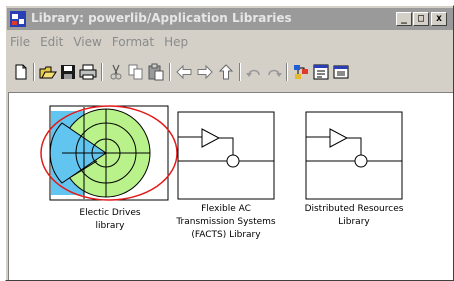 The image size is (454, 281). Describe the element at coordinates (421, 19) in the screenshot. I see `maximize-button: □` at that location.